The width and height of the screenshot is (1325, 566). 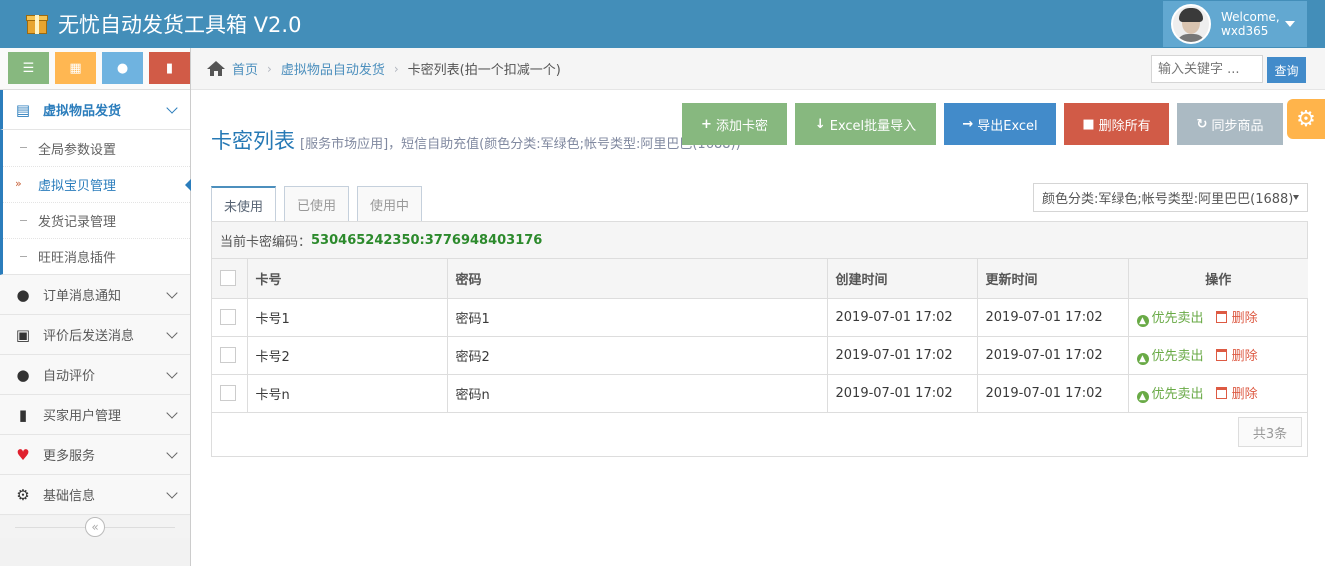 I want to click on column-header-updated: 更新时间, so click(x=1053, y=279).